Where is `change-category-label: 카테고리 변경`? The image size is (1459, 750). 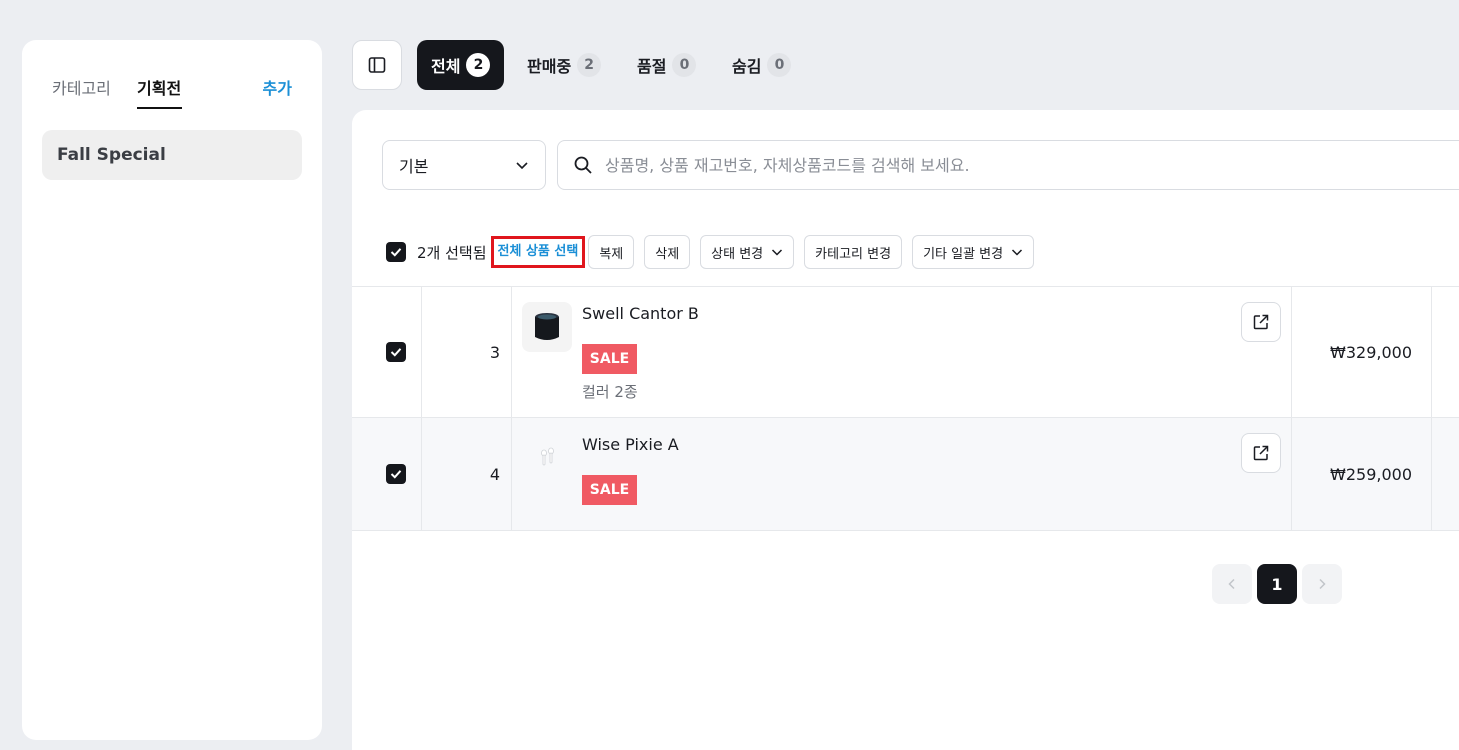
change-category-label: 카테고리 변경 is located at coordinates (853, 254).